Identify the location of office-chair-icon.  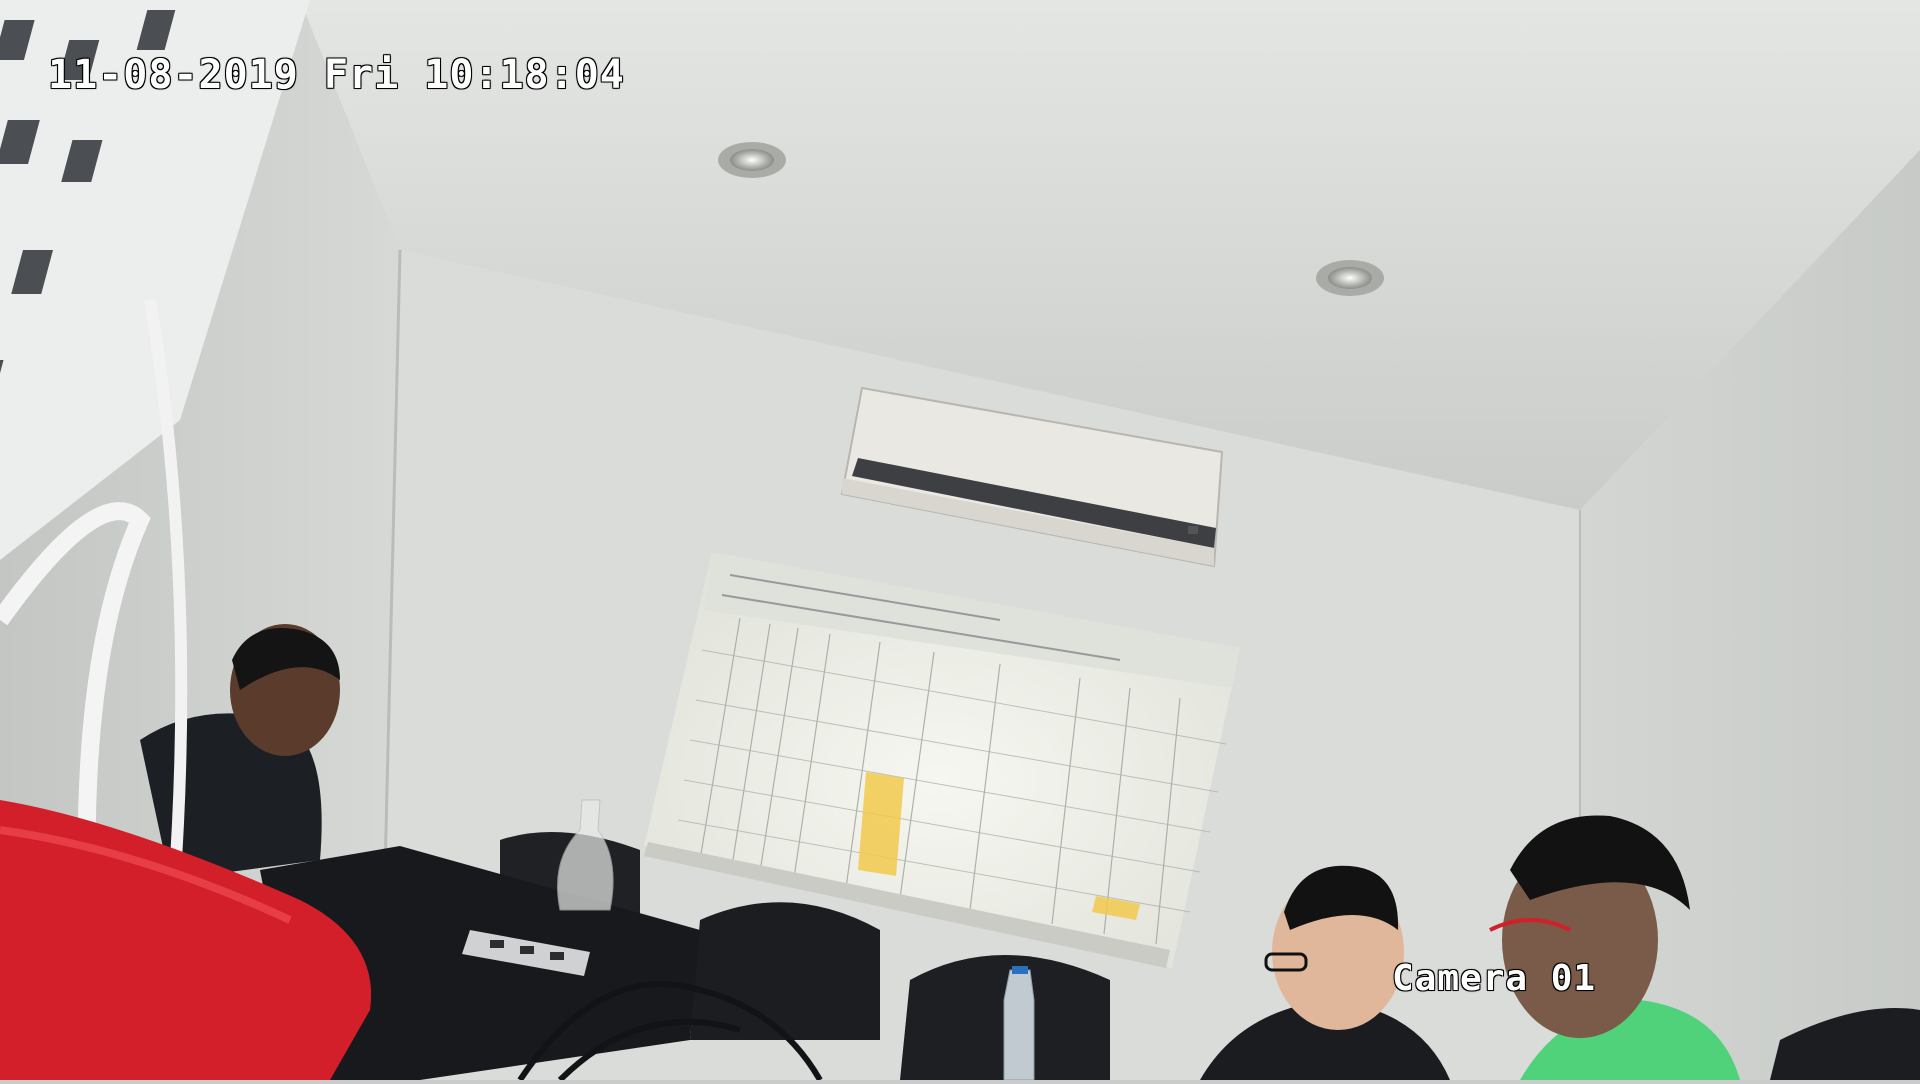
(785, 971).